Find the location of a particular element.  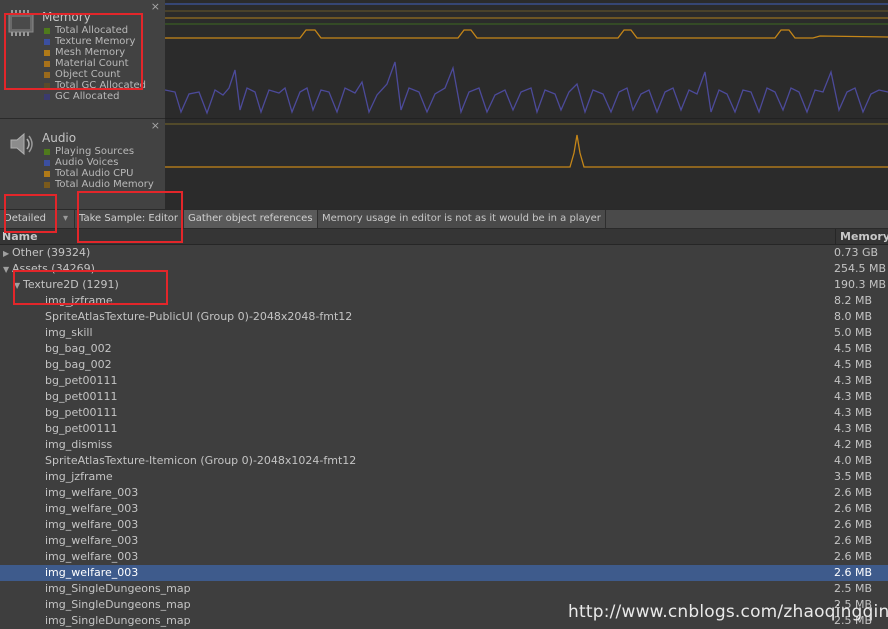

memory-module-title: Memory is located at coordinates (66, 17).